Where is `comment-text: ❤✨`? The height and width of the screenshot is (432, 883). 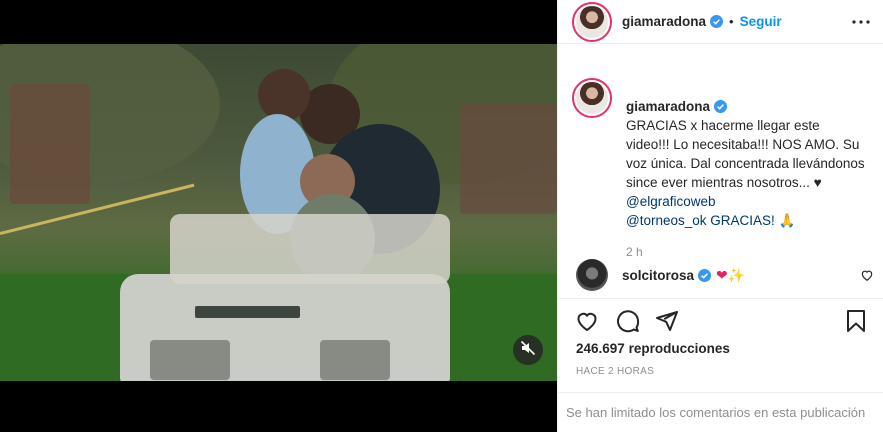 comment-text: ❤✨ is located at coordinates (731, 274).